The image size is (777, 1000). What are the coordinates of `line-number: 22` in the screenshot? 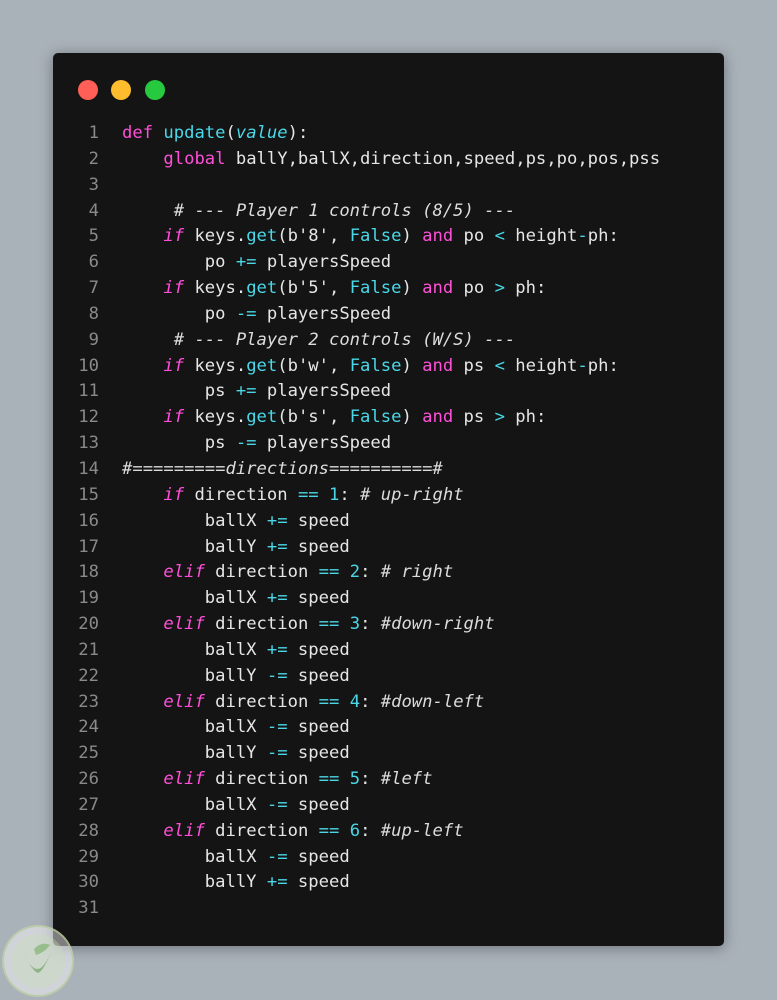 It's located at (88, 675).